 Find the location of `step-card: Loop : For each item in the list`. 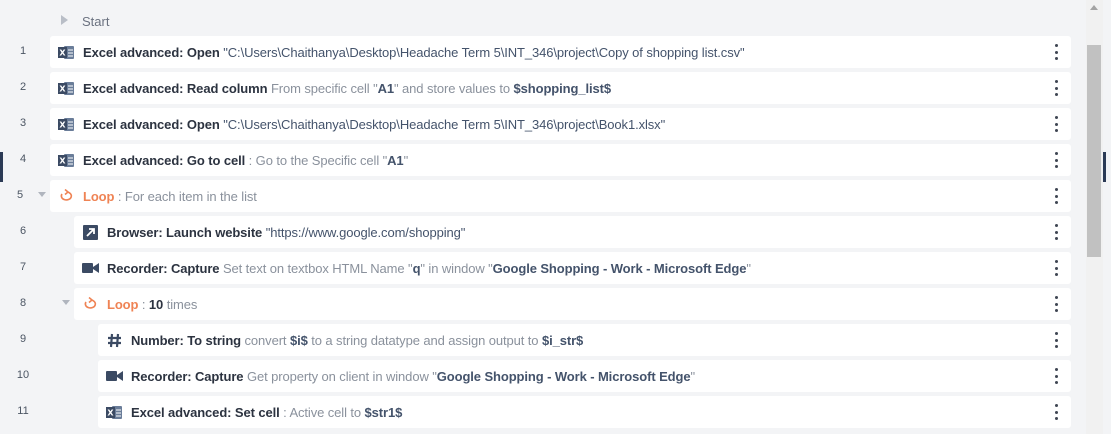

step-card: Loop : For each item in the list is located at coordinates (560, 196).